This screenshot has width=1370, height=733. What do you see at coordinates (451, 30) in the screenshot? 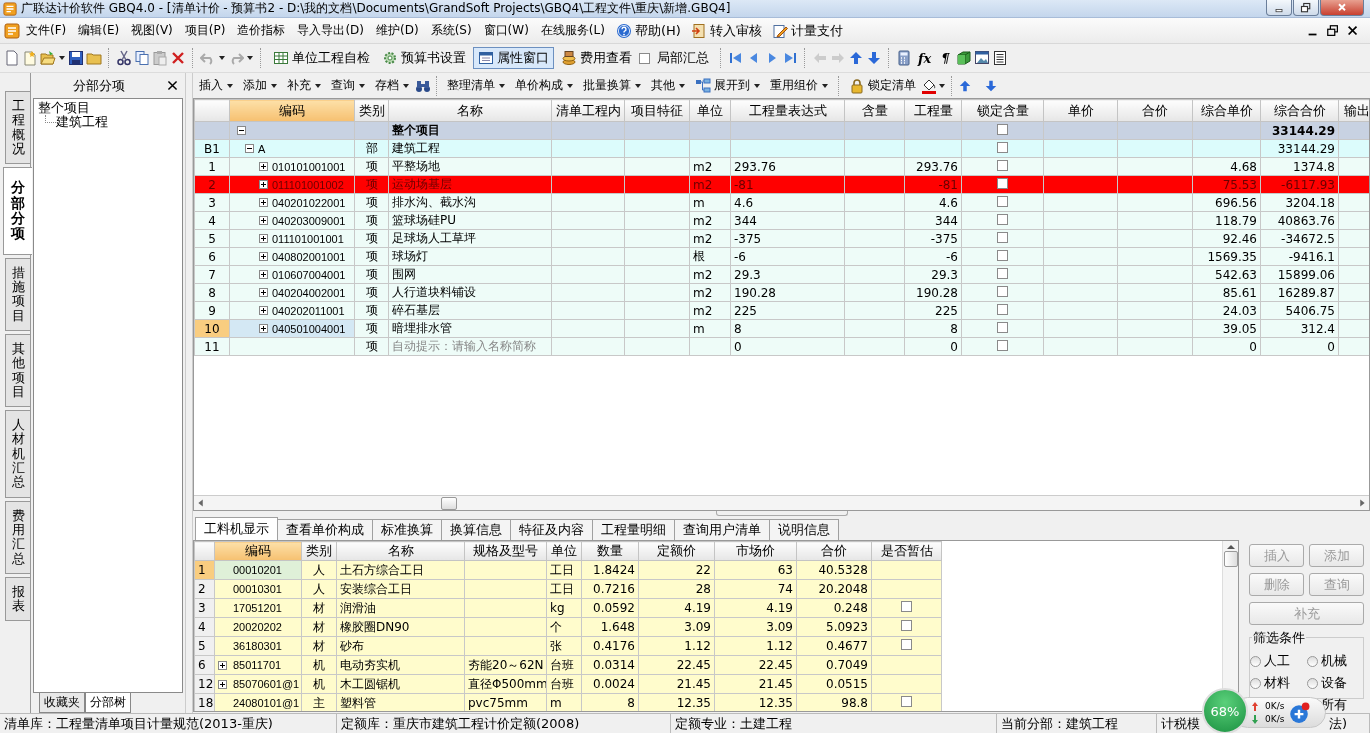
I see `menu-item: 系统(S)` at bounding box center [451, 30].